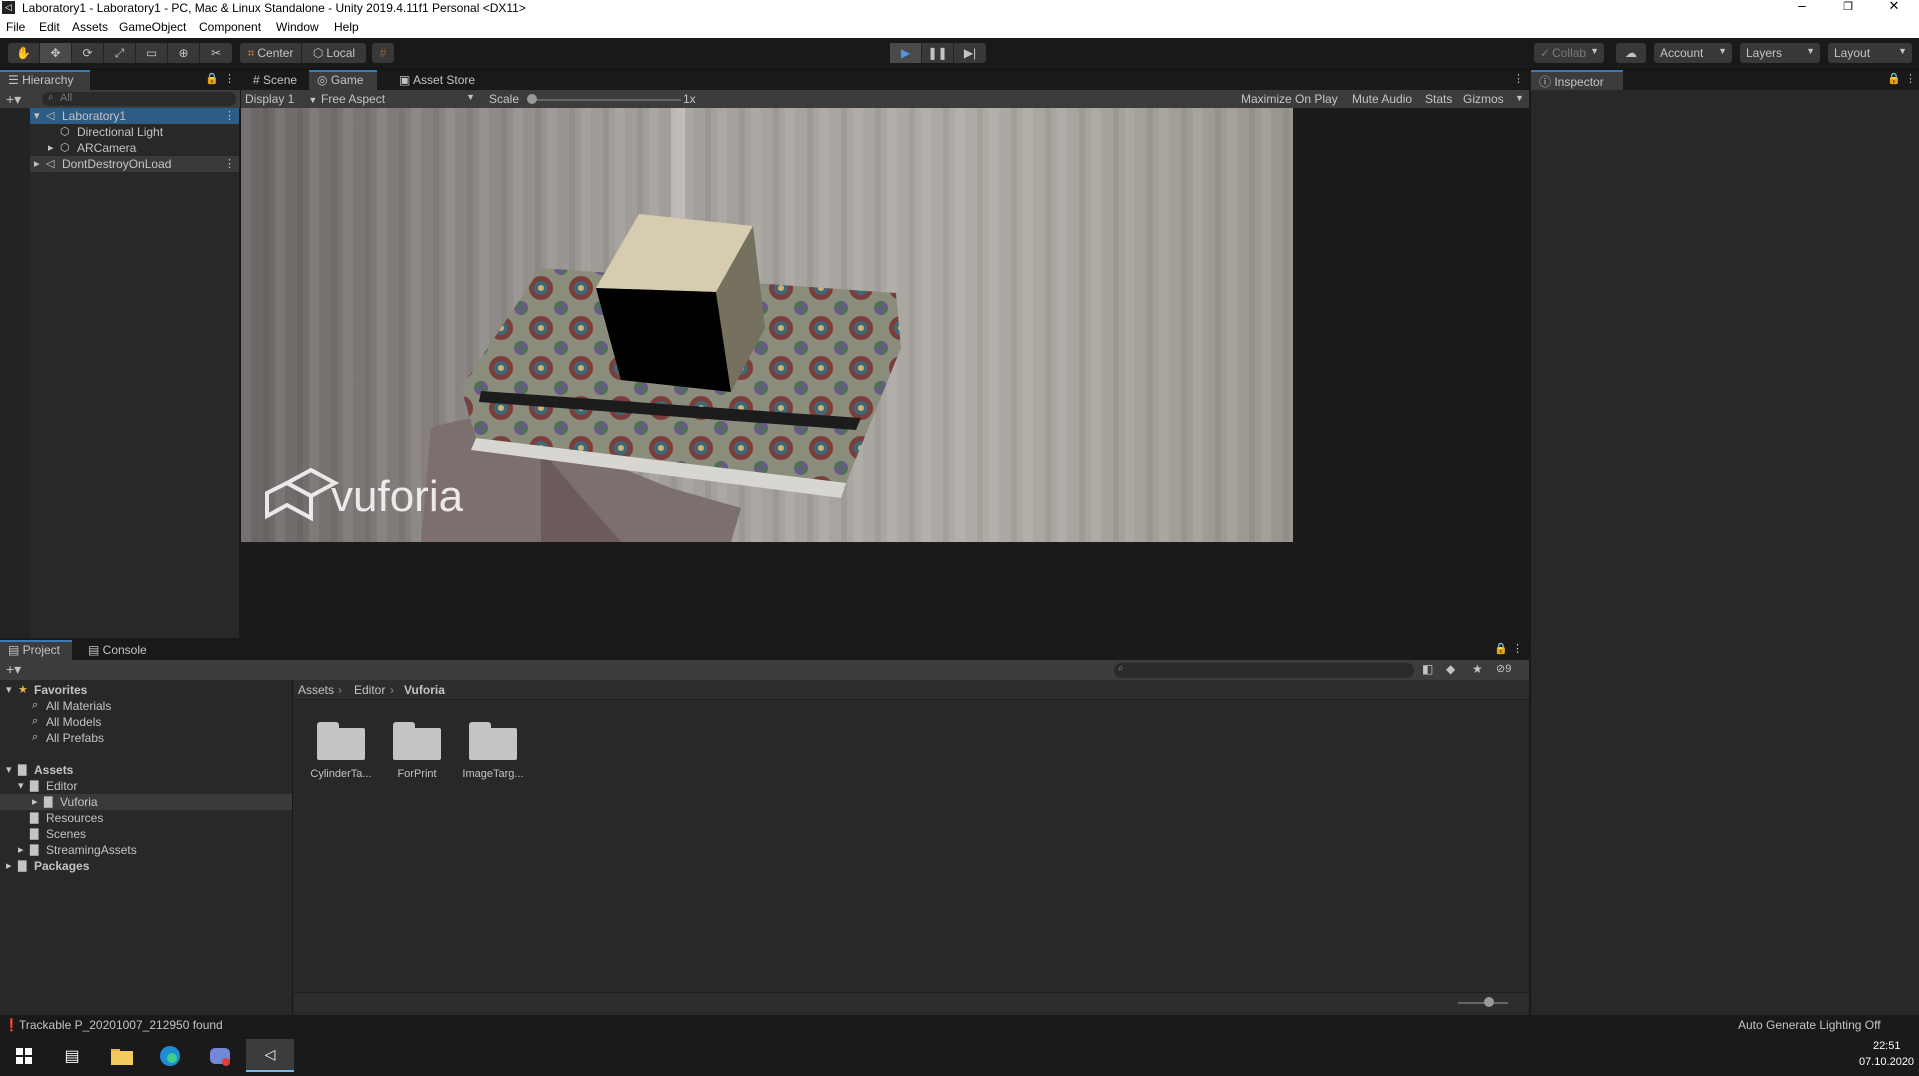 This screenshot has width=1919, height=1076. What do you see at coordinates (316, 690) in the screenshot?
I see `breadcrumb-assets: Assets` at bounding box center [316, 690].